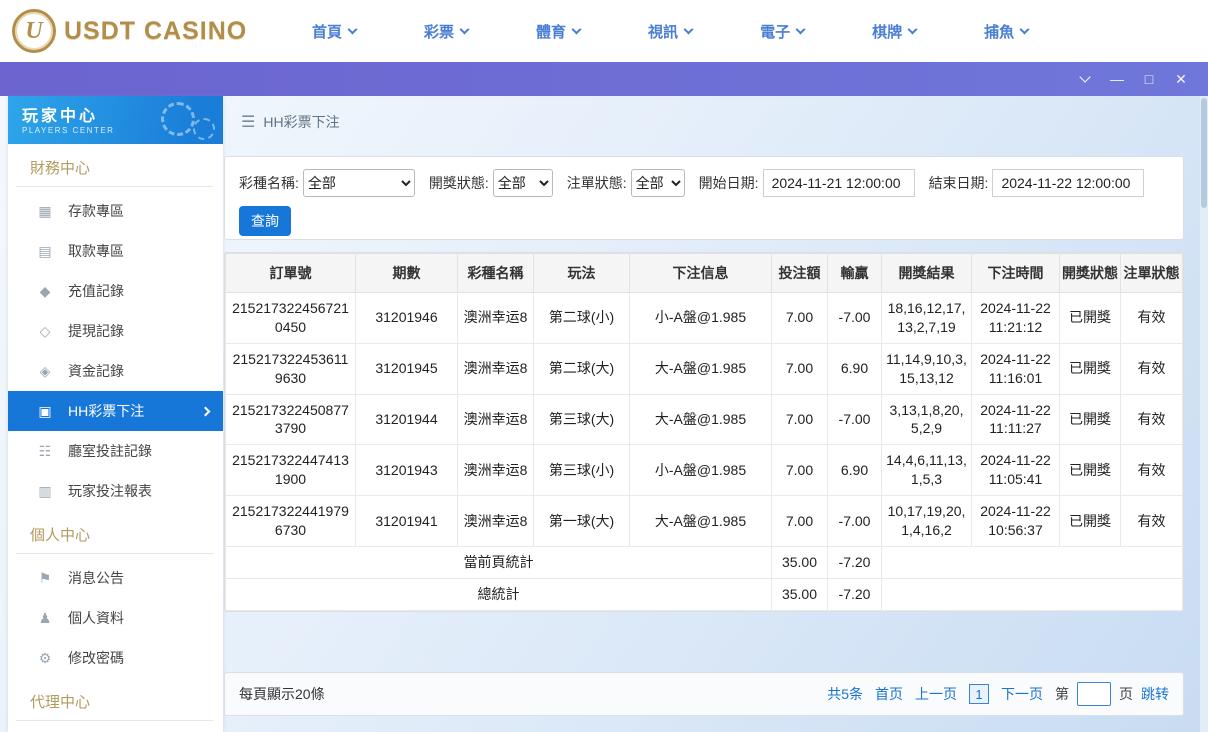 Image resolution: width=1208 pixels, height=732 pixels. What do you see at coordinates (700, 273) in the screenshot?
I see `column-header-info: 下注信息` at bounding box center [700, 273].